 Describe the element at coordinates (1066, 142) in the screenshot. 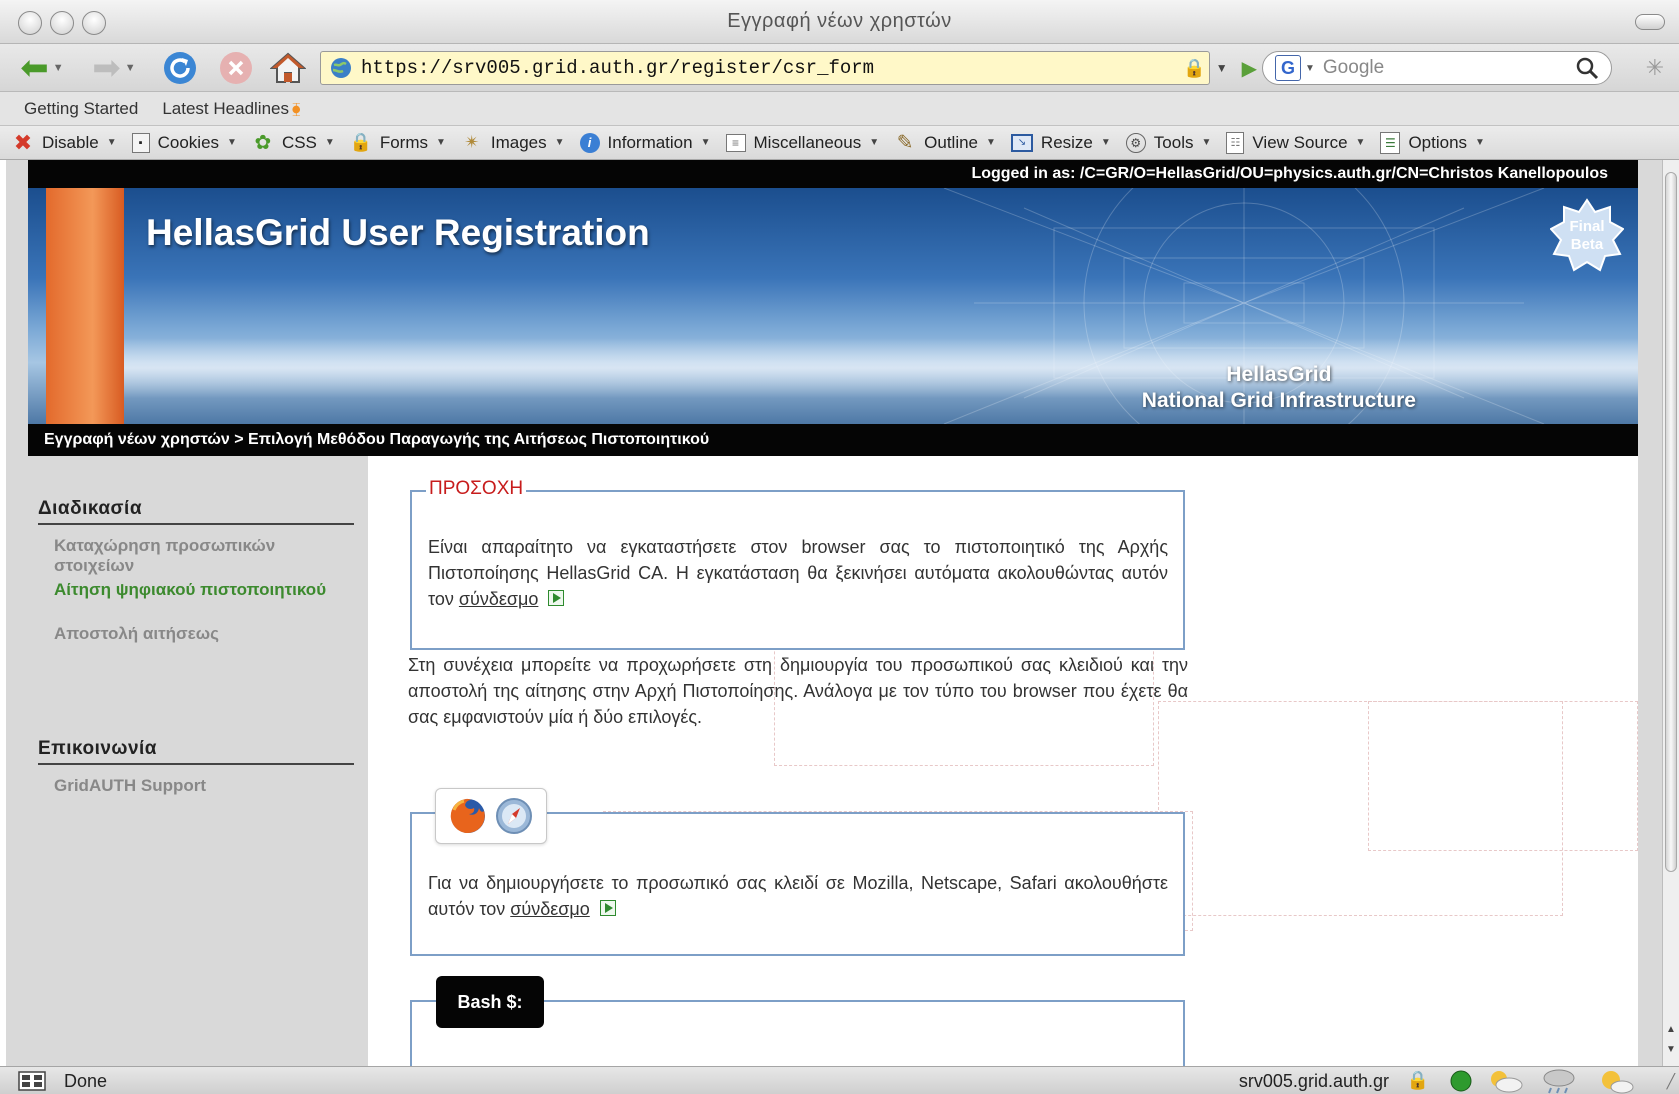

I see `devbar-resize-label: Resize` at that location.